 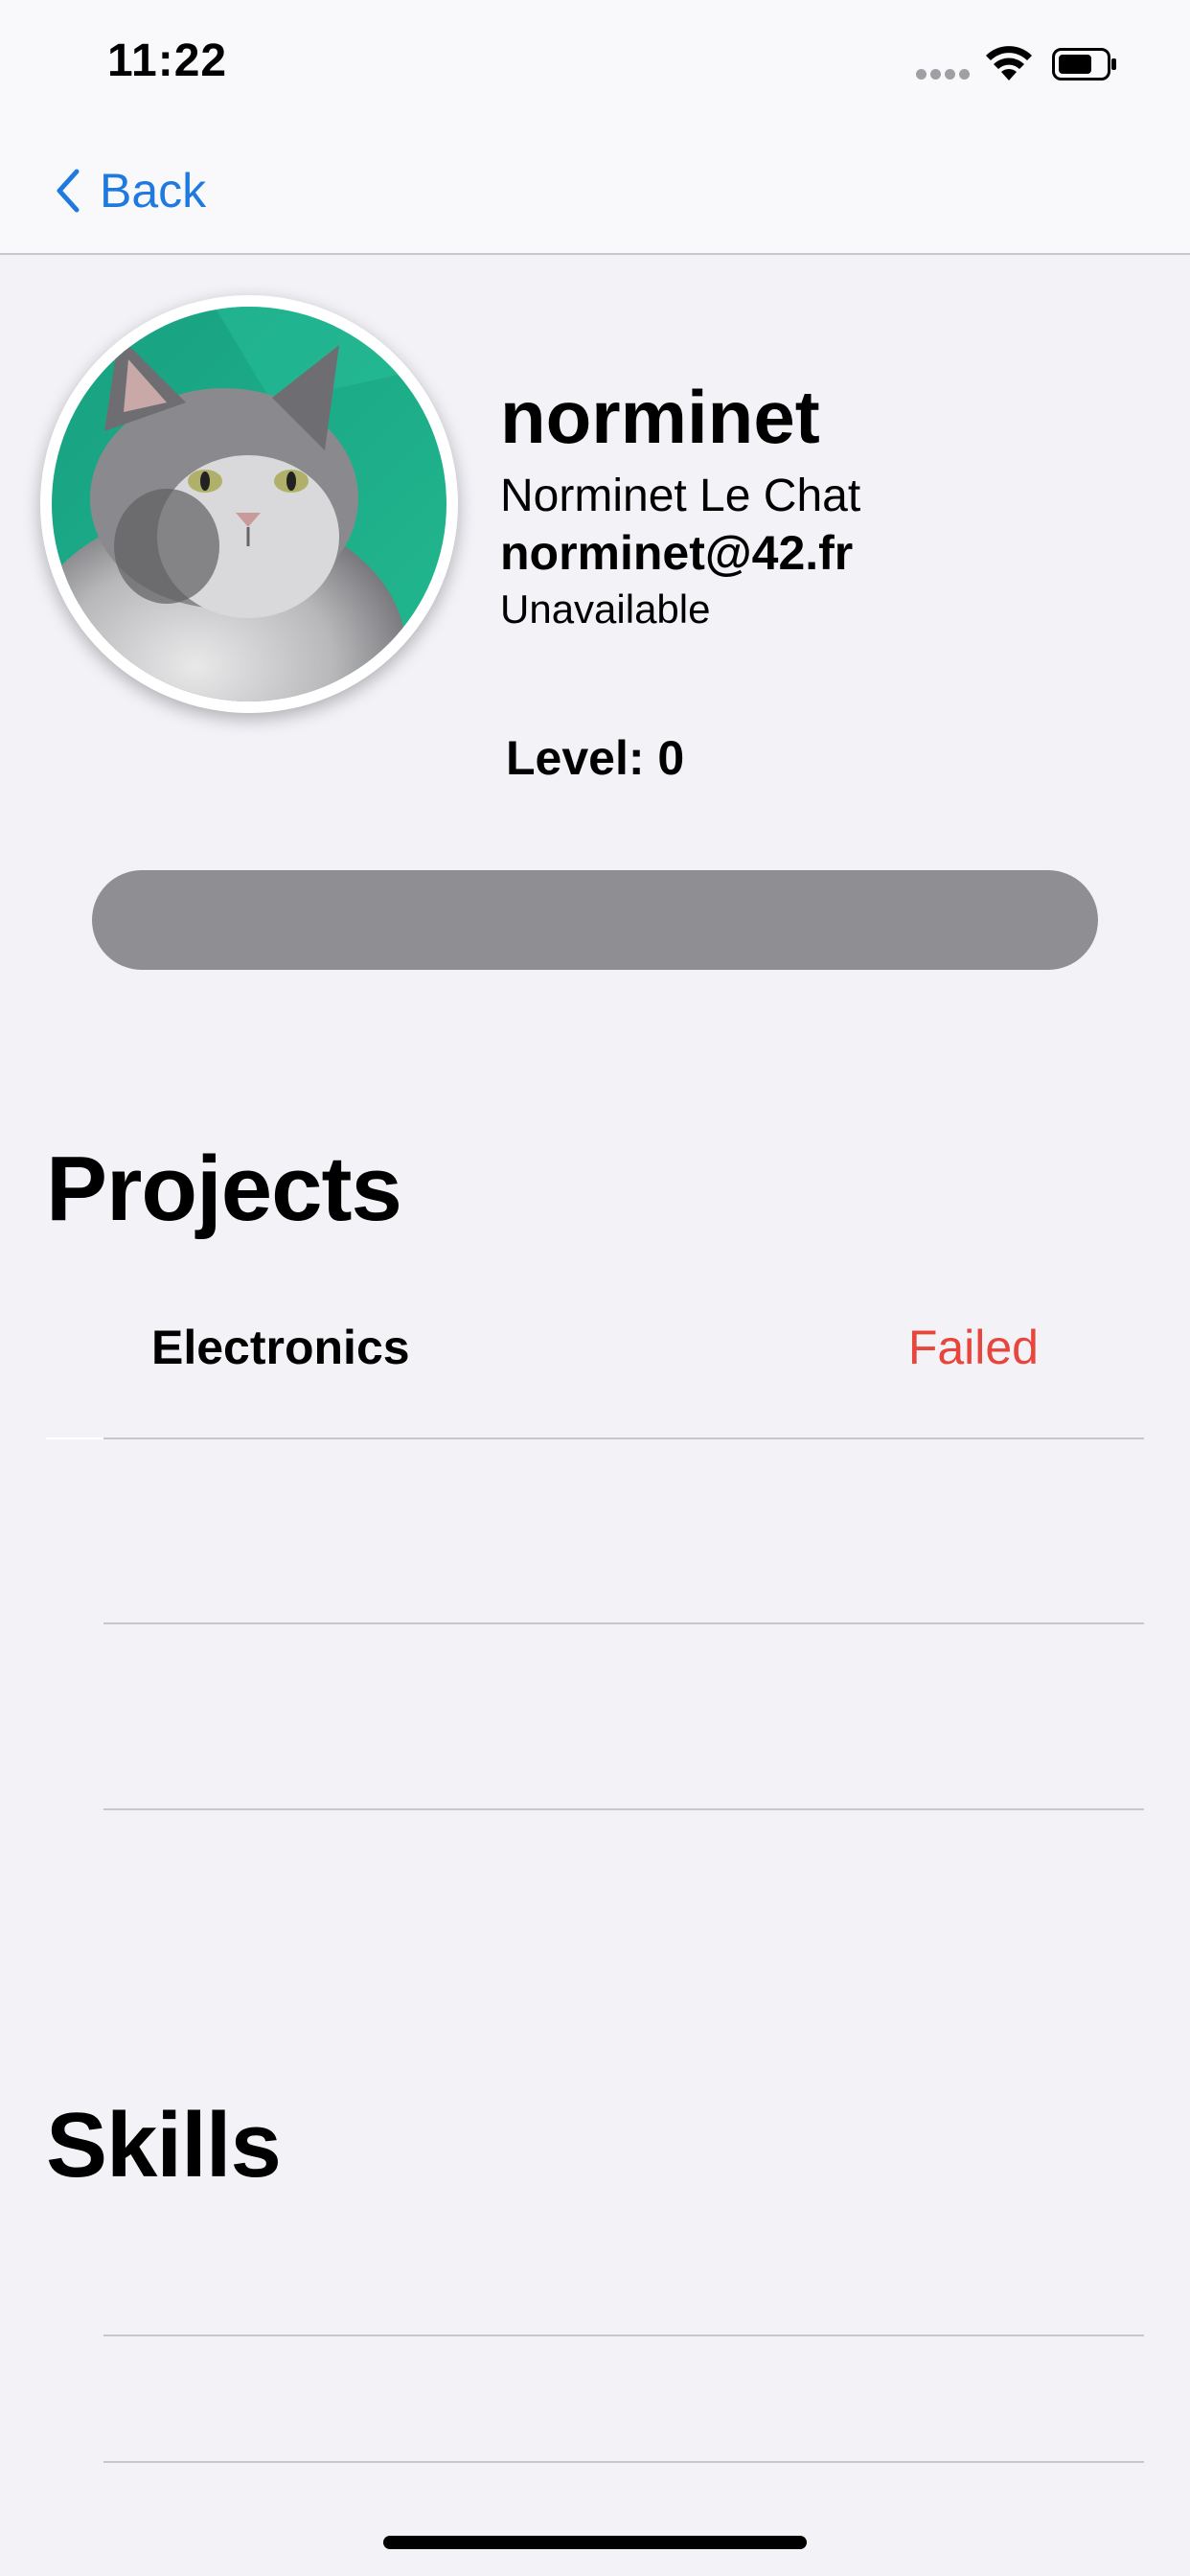 I want to click on cellular-signal-icon, so click(x=944, y=74).